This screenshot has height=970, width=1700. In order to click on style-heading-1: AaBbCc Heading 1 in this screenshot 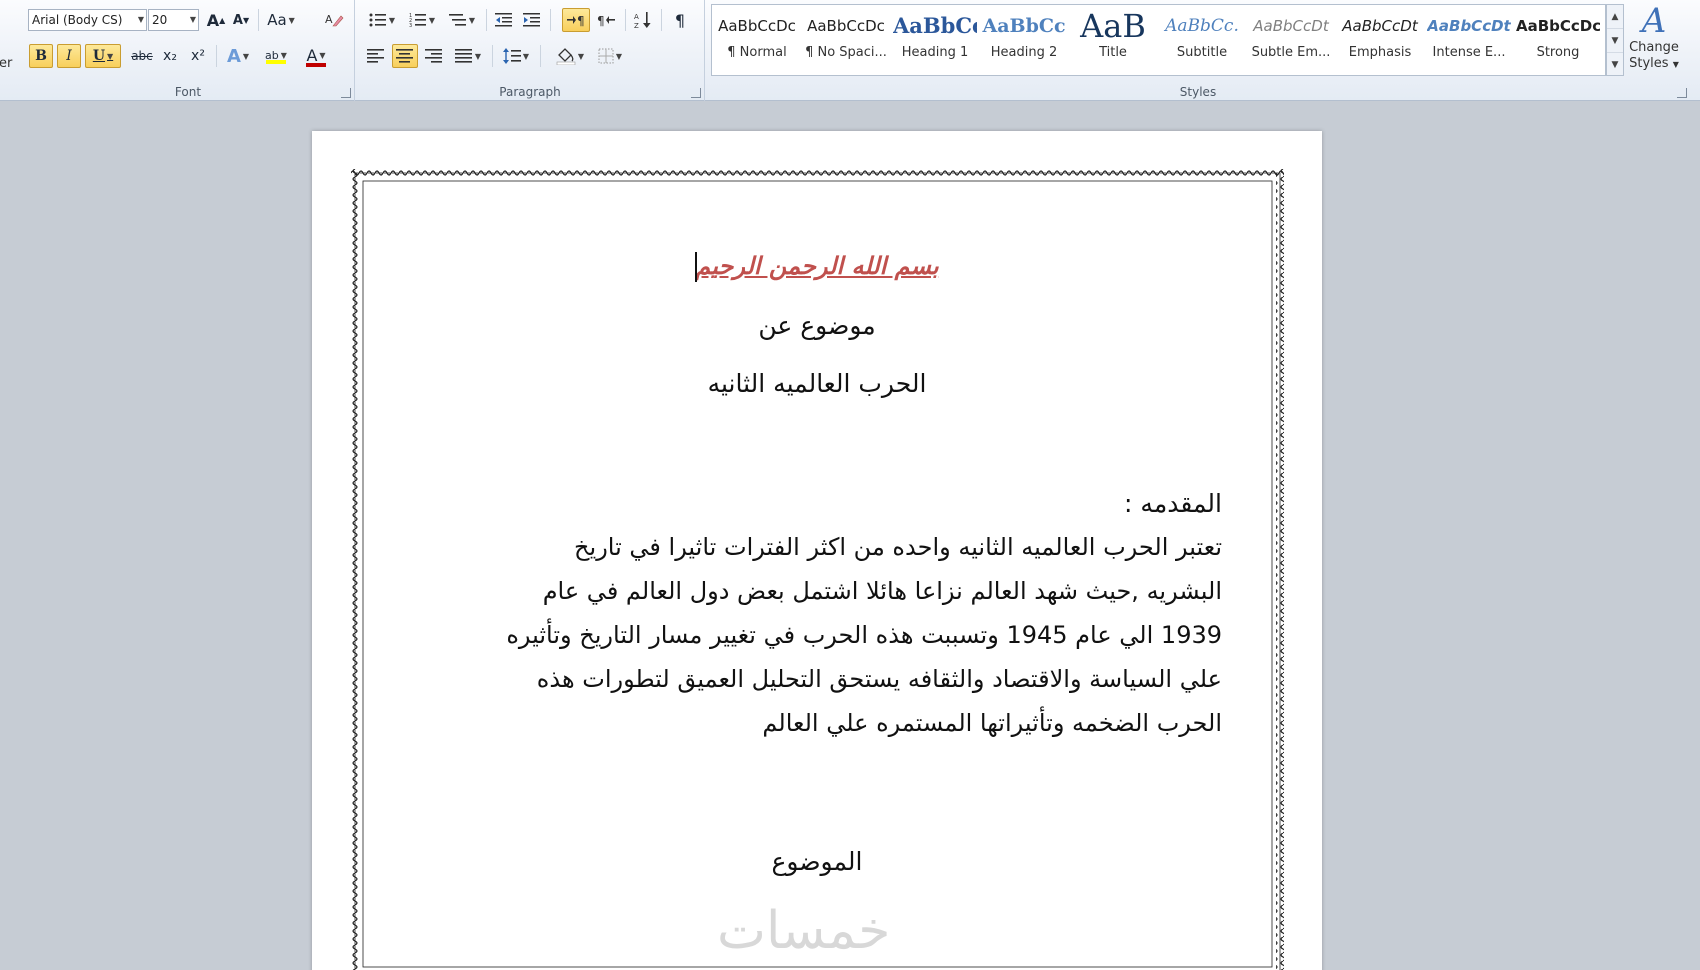, I will do `click(935, 40)`.